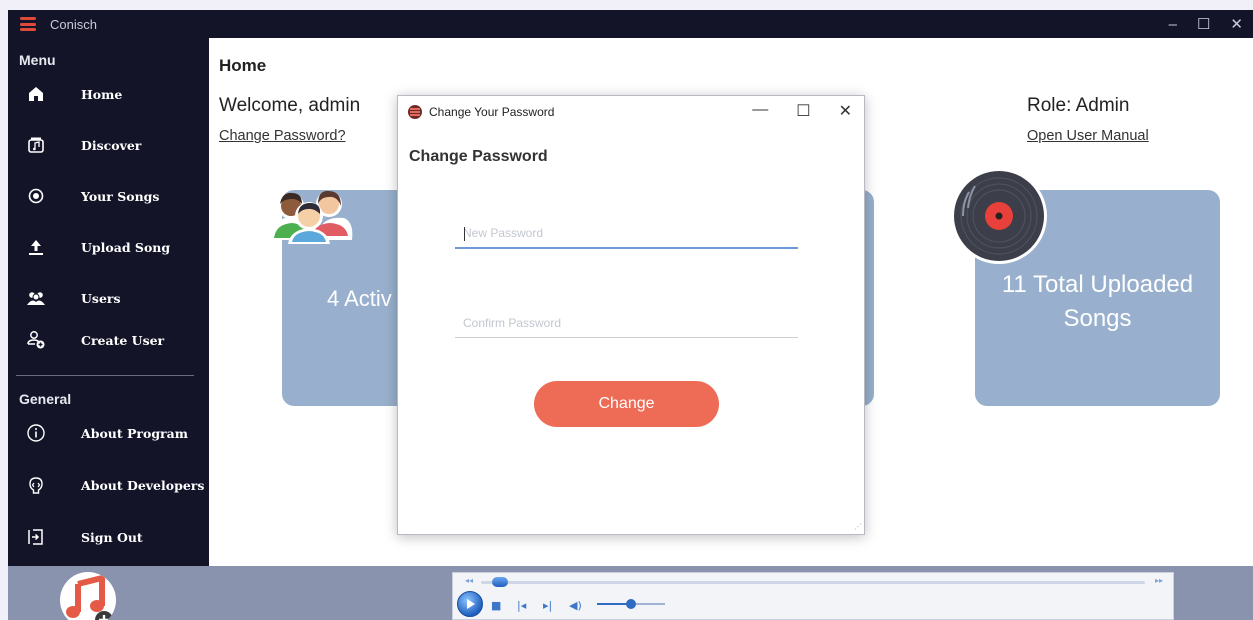  What do you see at coordinates (73, 24) in the screenshot?
I see `app-title: Conisch` at bounding box center [73, 24].